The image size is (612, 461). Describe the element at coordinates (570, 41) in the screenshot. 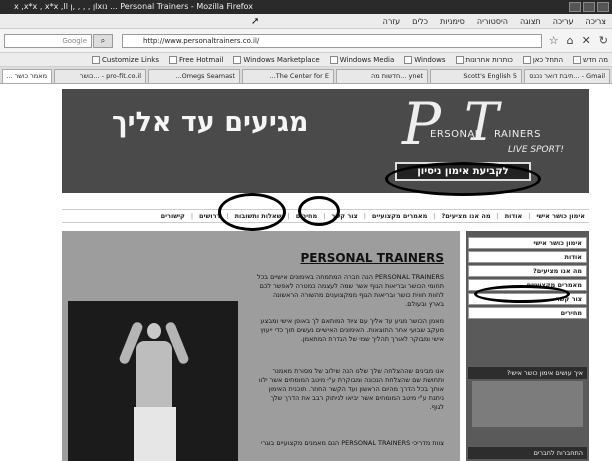

I see `home-icon: ⌂` at that location.